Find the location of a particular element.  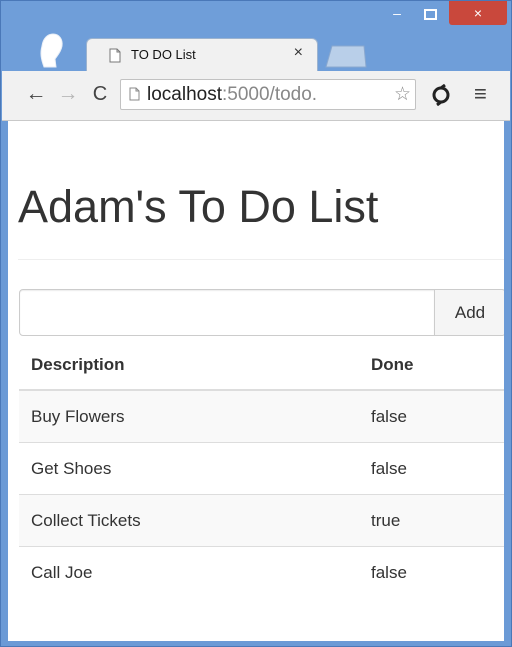

table-row: Call Joe false is located at coordinates (261, 572).